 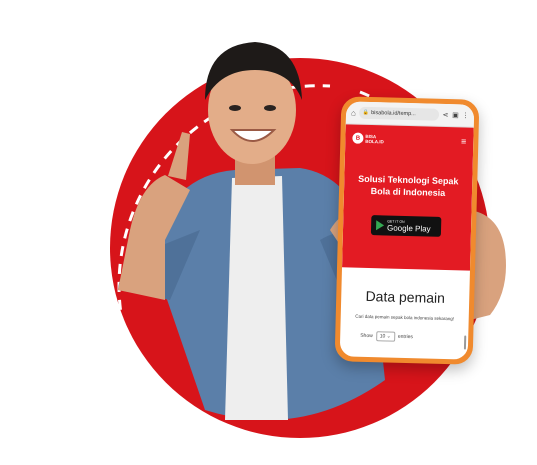 I want to click on logo-text: BISA BOLA.ID, so click(x=374, y=138).